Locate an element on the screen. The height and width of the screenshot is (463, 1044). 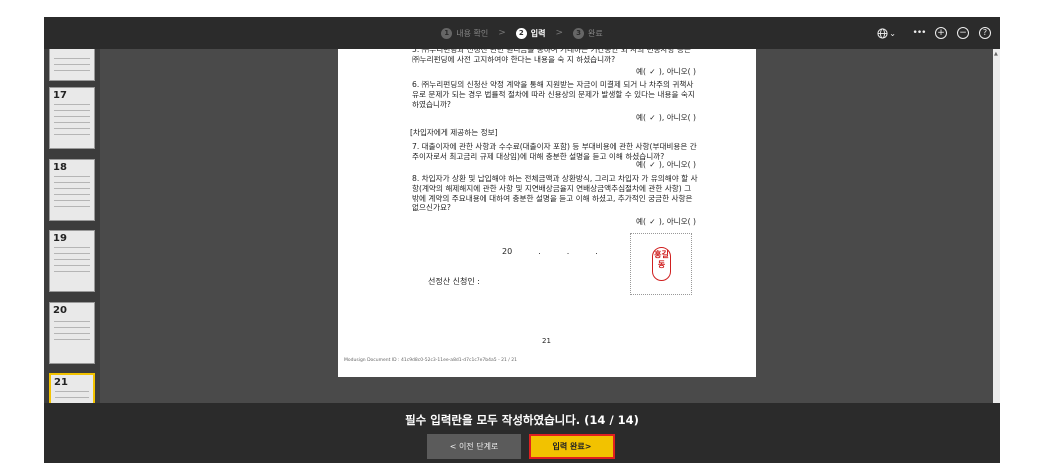
step-3: 3 완료 is located at coordinates (588, 33).